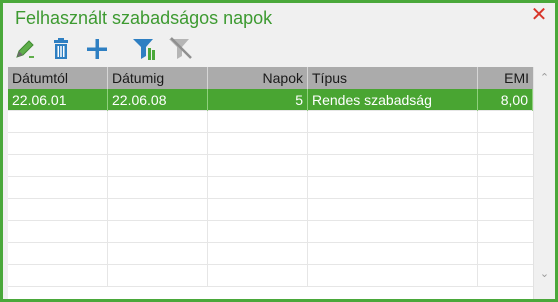  I want to click on toolbar, so click(283, 49).